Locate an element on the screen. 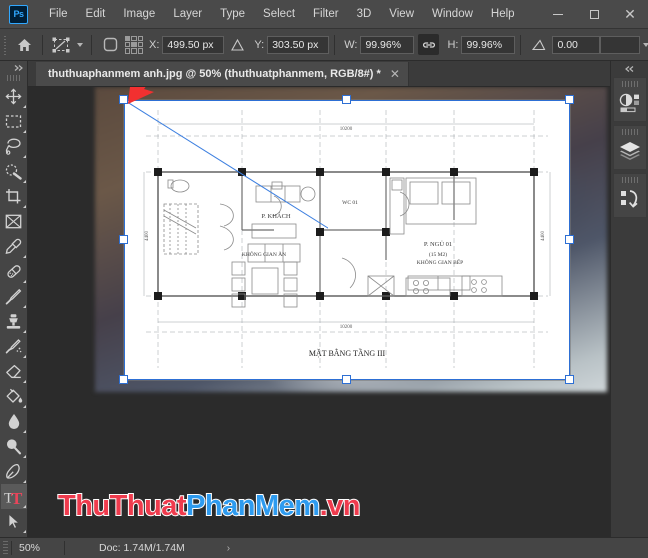  menu-select: Select is located at coordinates (279, 14).